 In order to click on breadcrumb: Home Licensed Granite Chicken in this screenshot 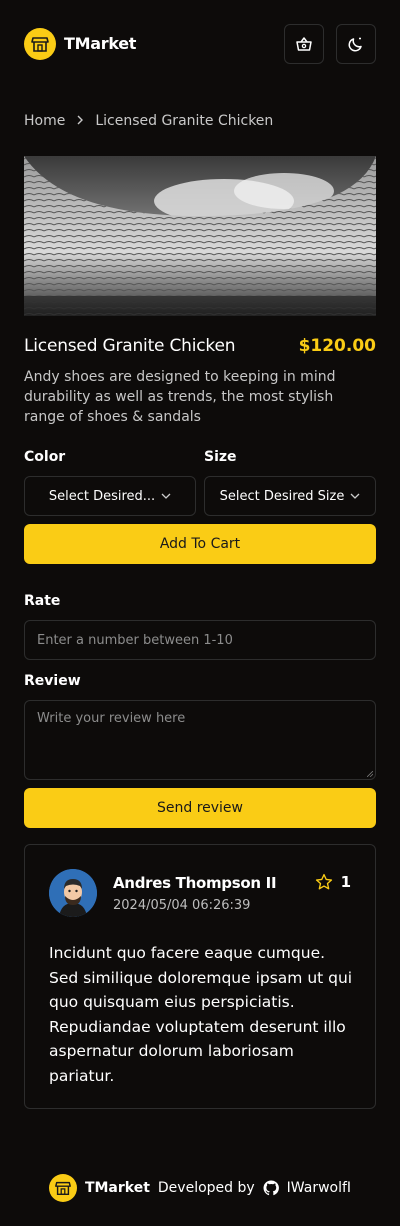, I will do `click(148, 121)`.